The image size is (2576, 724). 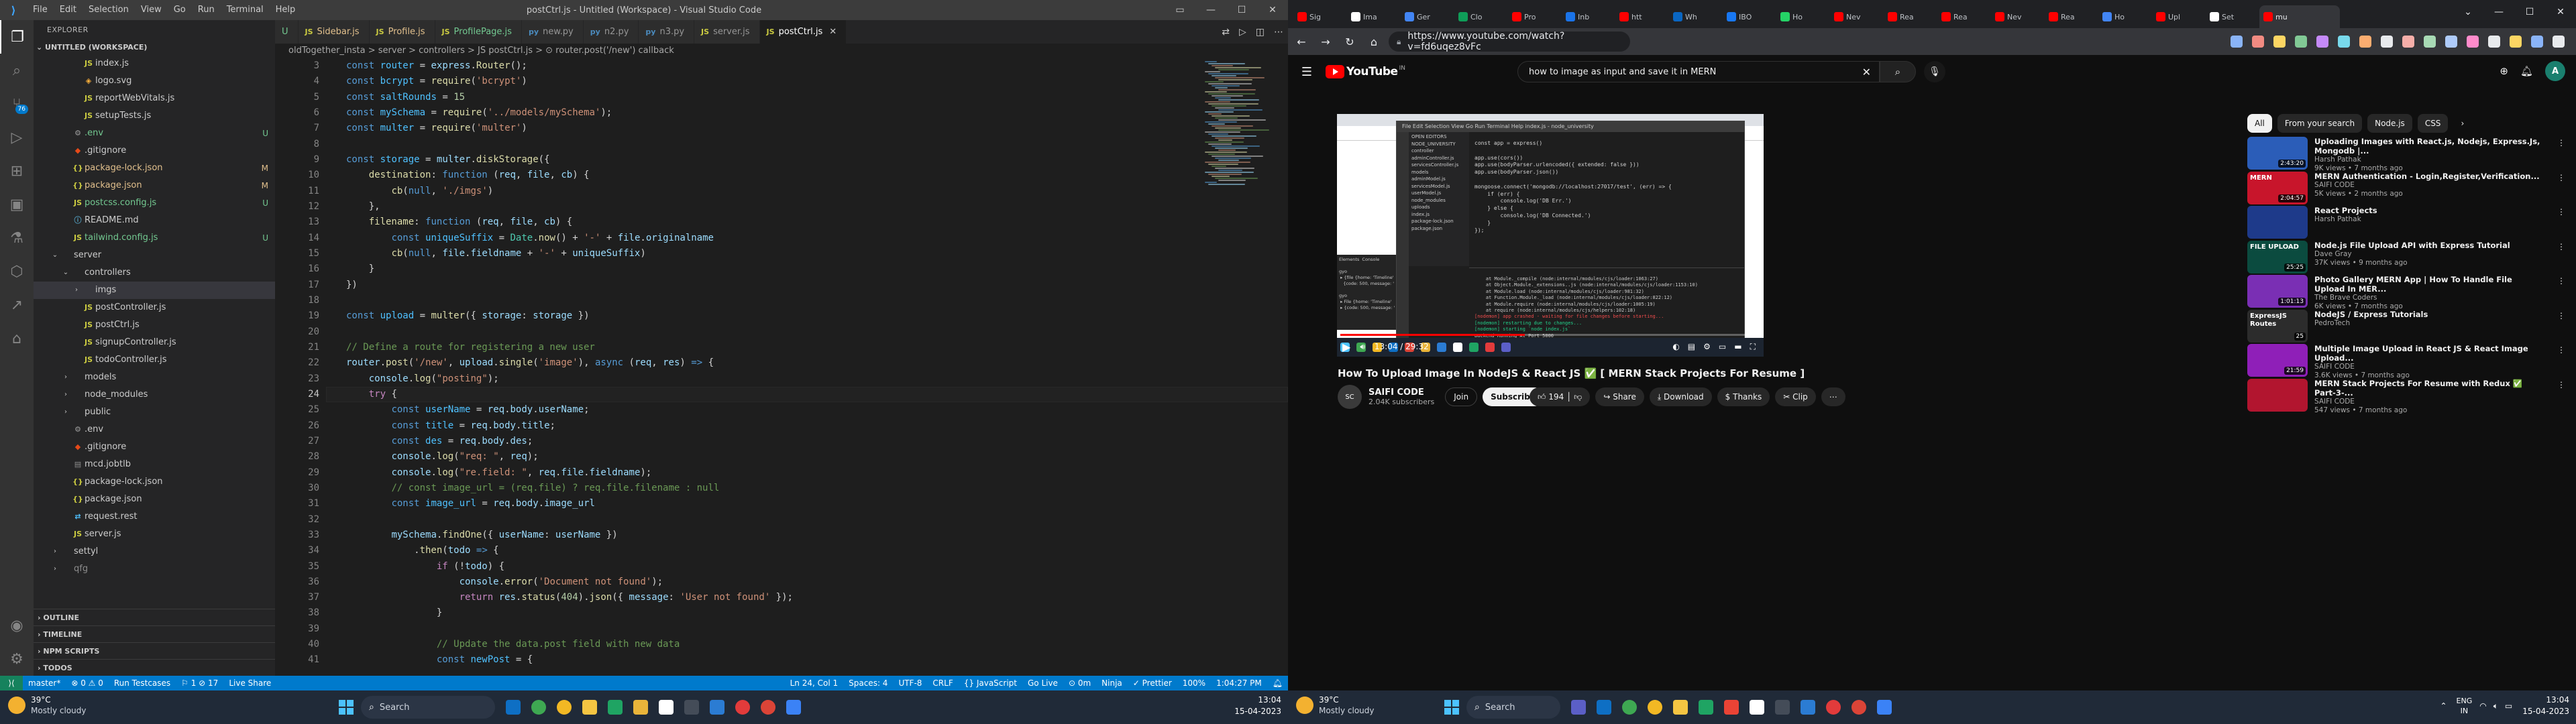 What do you see at coordinates (2277, 153) in the screenshot?
I see `video-thumbnail: 2:43:20` at bounding box center [2277, 153].